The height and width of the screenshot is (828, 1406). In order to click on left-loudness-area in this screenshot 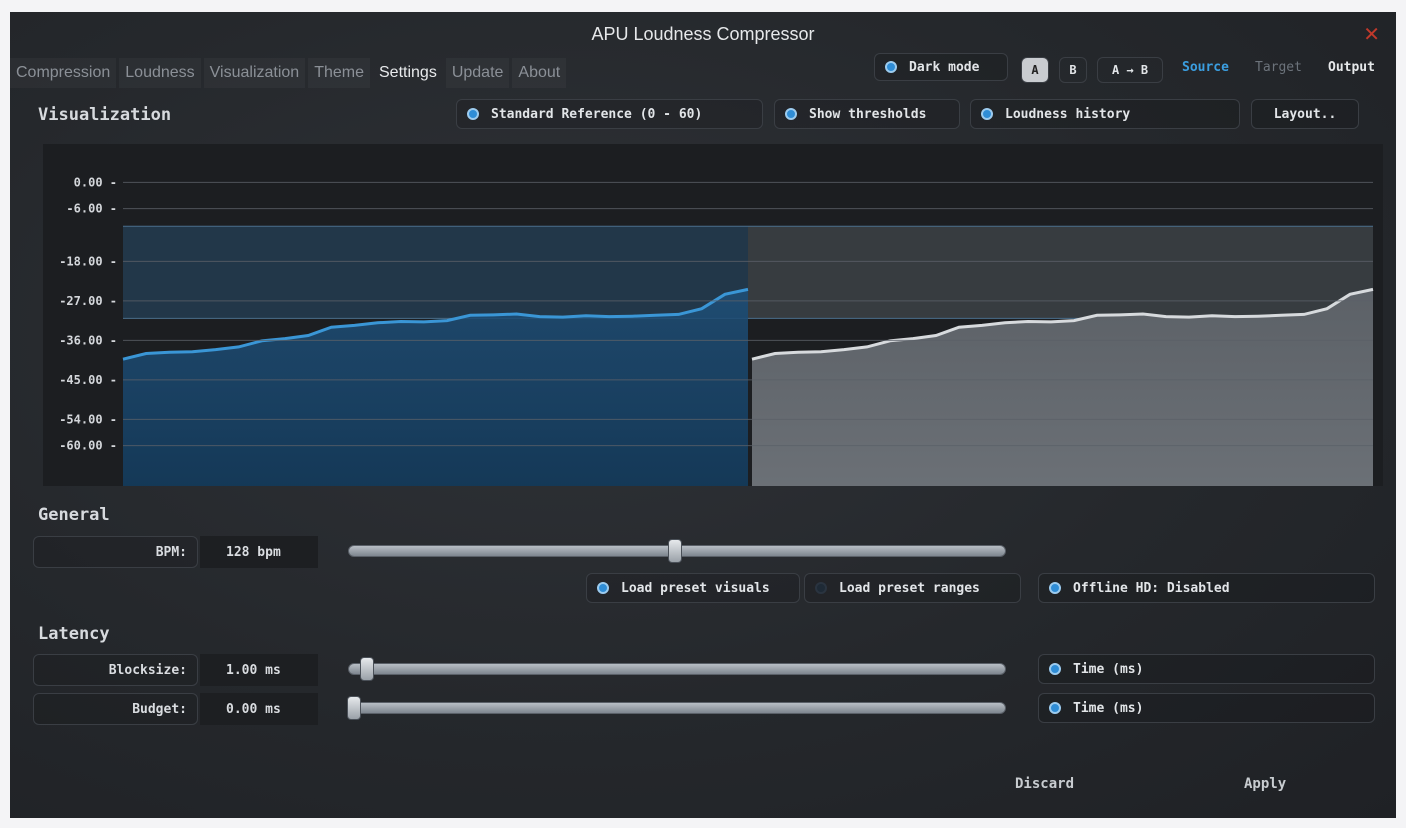, I will do `click(435, 387)`.